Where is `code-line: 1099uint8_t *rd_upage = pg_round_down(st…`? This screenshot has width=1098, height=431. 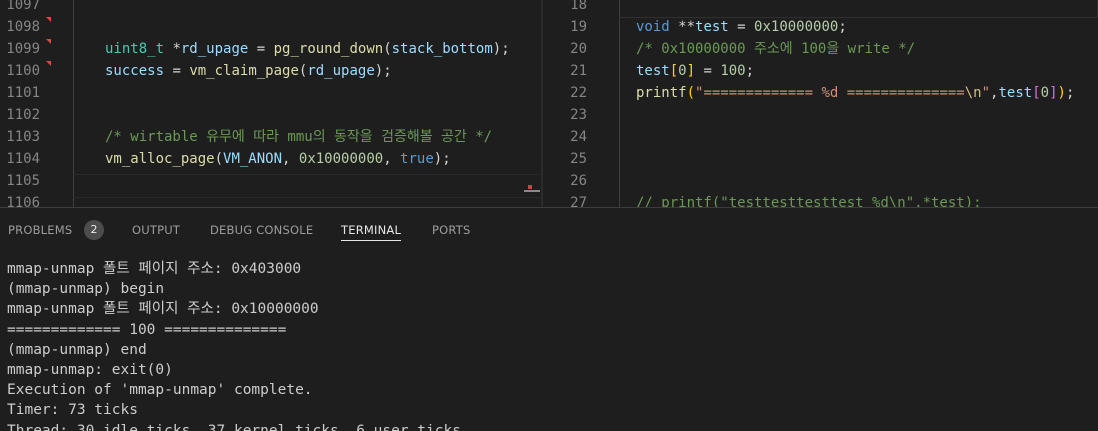
code-line: 1099uint8_t *rd_upage = pg_round_down(st… is located at coordinates (270, 49).